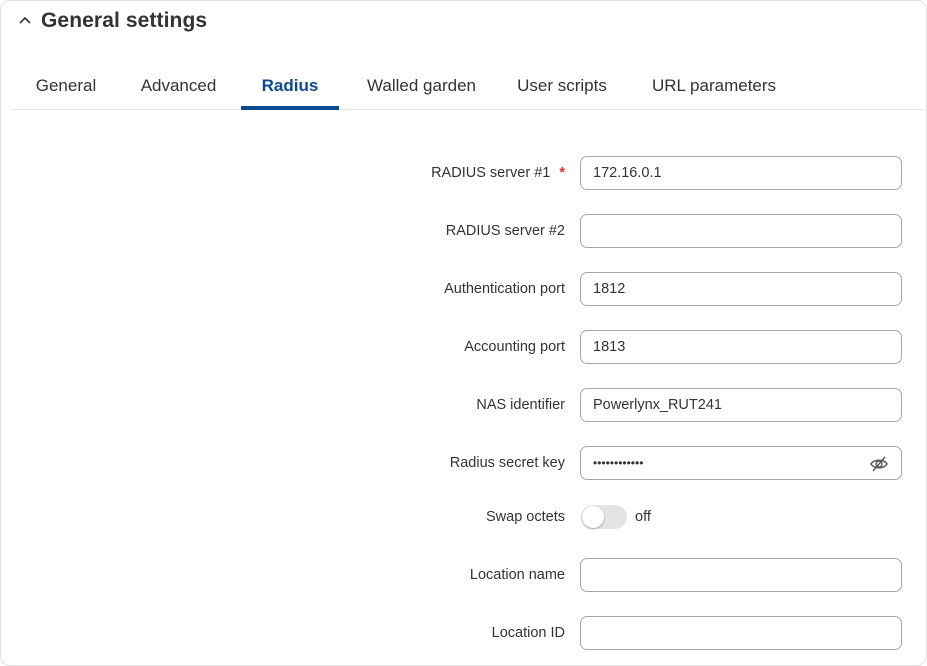 The image size is (927, 666). What do you see at coordinates (463, 405) in the screenshot?
I see `nas-identifier-row: NAS identifier Powerlynx_RUT241` at bounding box center [463, 405].